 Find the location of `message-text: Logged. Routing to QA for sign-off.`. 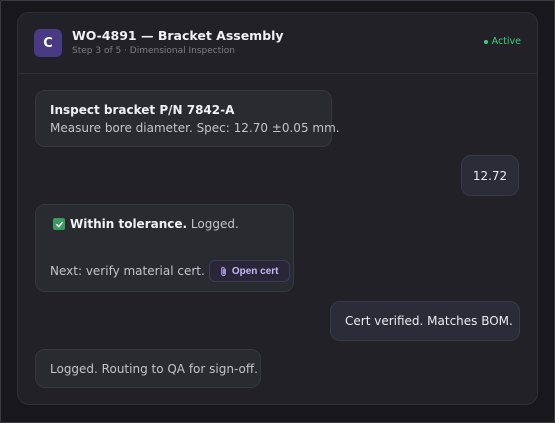

message-text: Logged. Routing to QA for sign-off. is located at coordinates (154, 369).